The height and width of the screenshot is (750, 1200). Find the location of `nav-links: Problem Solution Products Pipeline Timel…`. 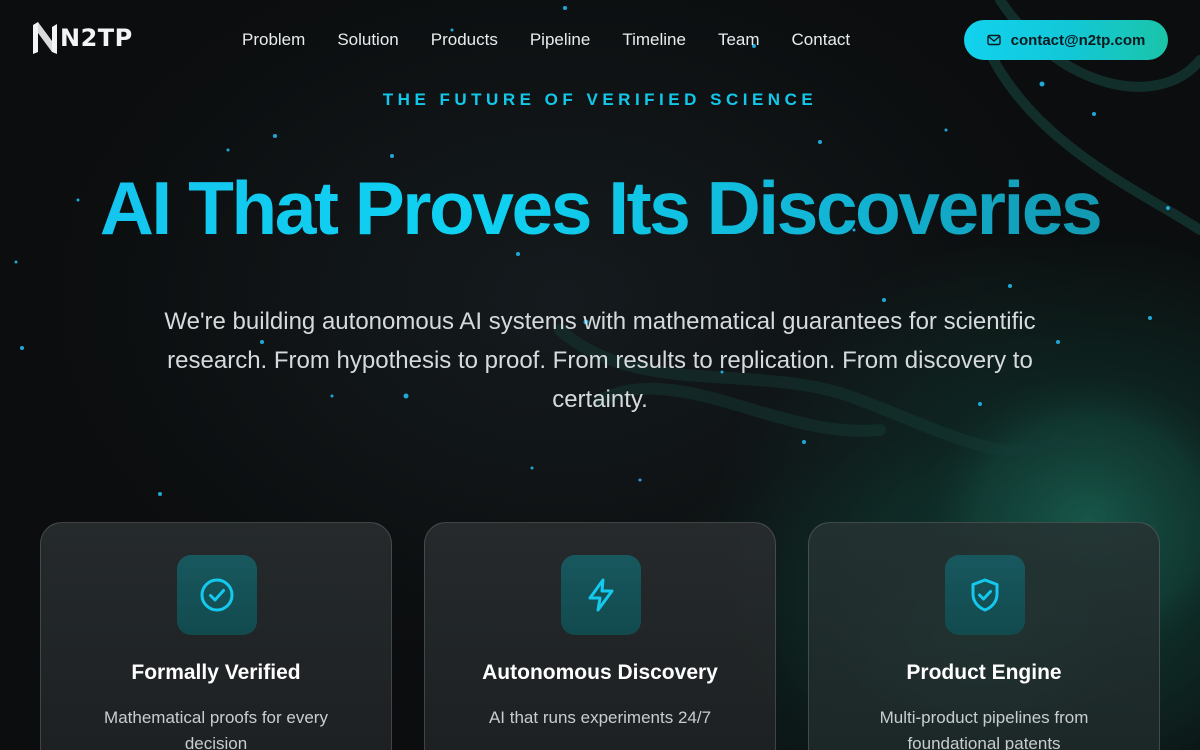

nav-links: Problem Solution Products Pipeline Timel… is located at coordinates (562, 40).